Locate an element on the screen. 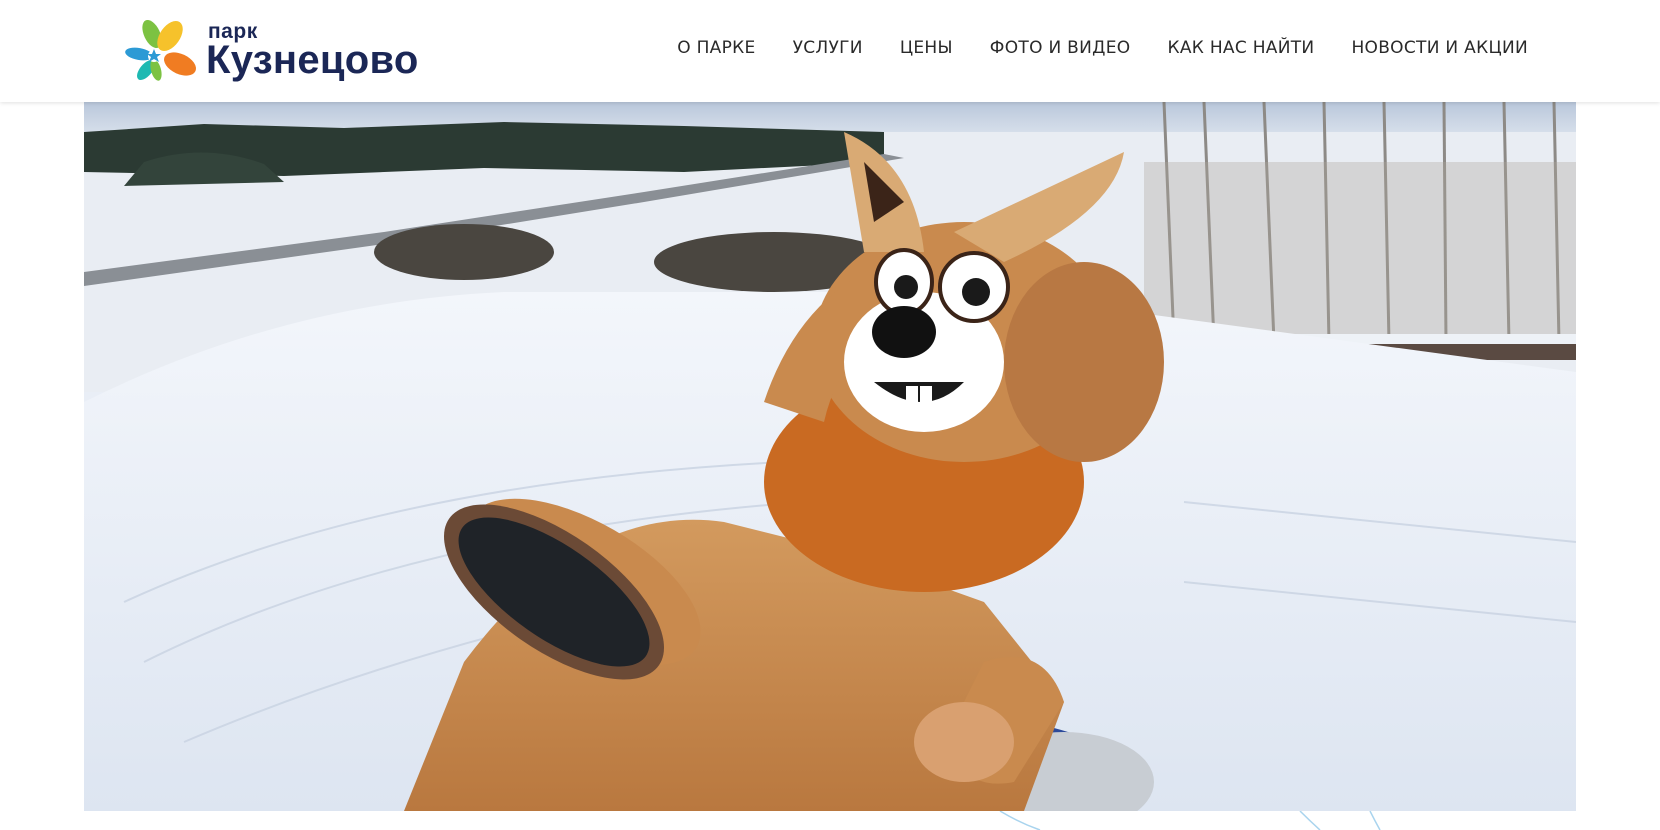 The width and height of the screenshot is (1660, 830). nav-item-news: НОВОСТИ И АКЦИИ is located at coordinates (1439, 48).